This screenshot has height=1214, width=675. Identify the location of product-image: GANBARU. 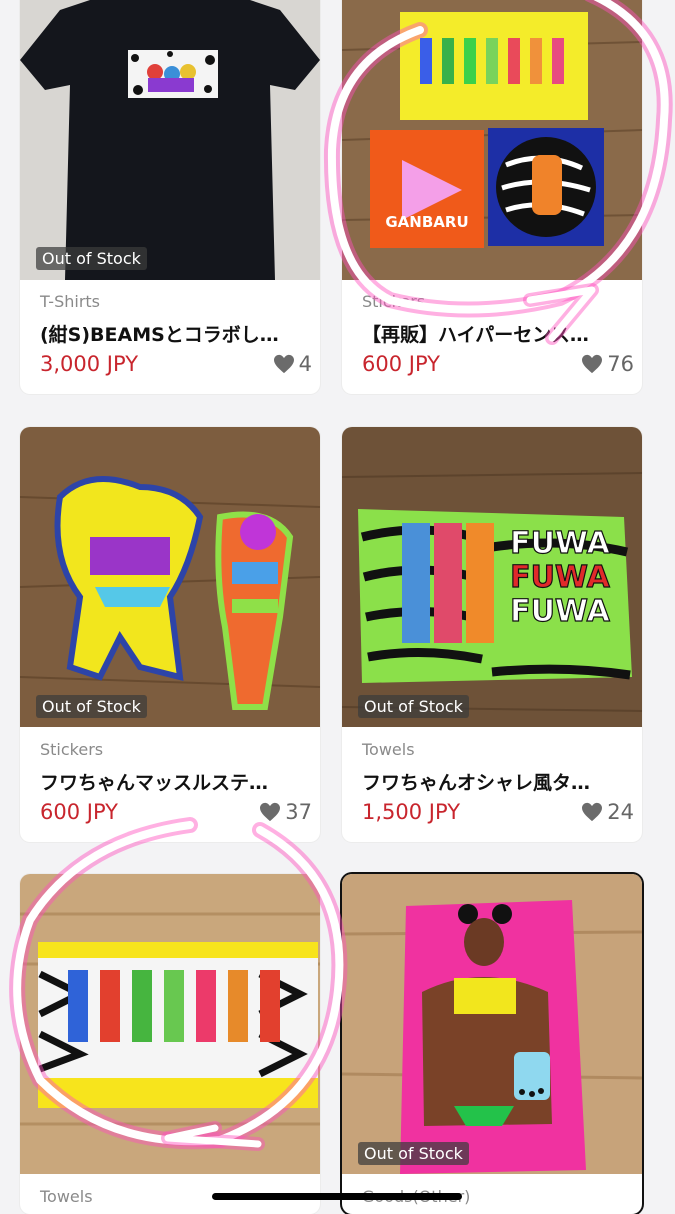
(492, 140).